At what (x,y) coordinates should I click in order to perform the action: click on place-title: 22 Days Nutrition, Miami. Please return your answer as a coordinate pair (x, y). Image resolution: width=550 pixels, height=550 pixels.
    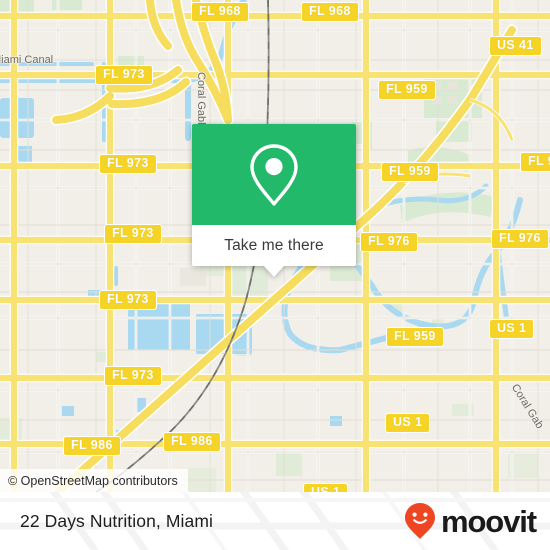
    Looking at the image, I should click on (117, 520).